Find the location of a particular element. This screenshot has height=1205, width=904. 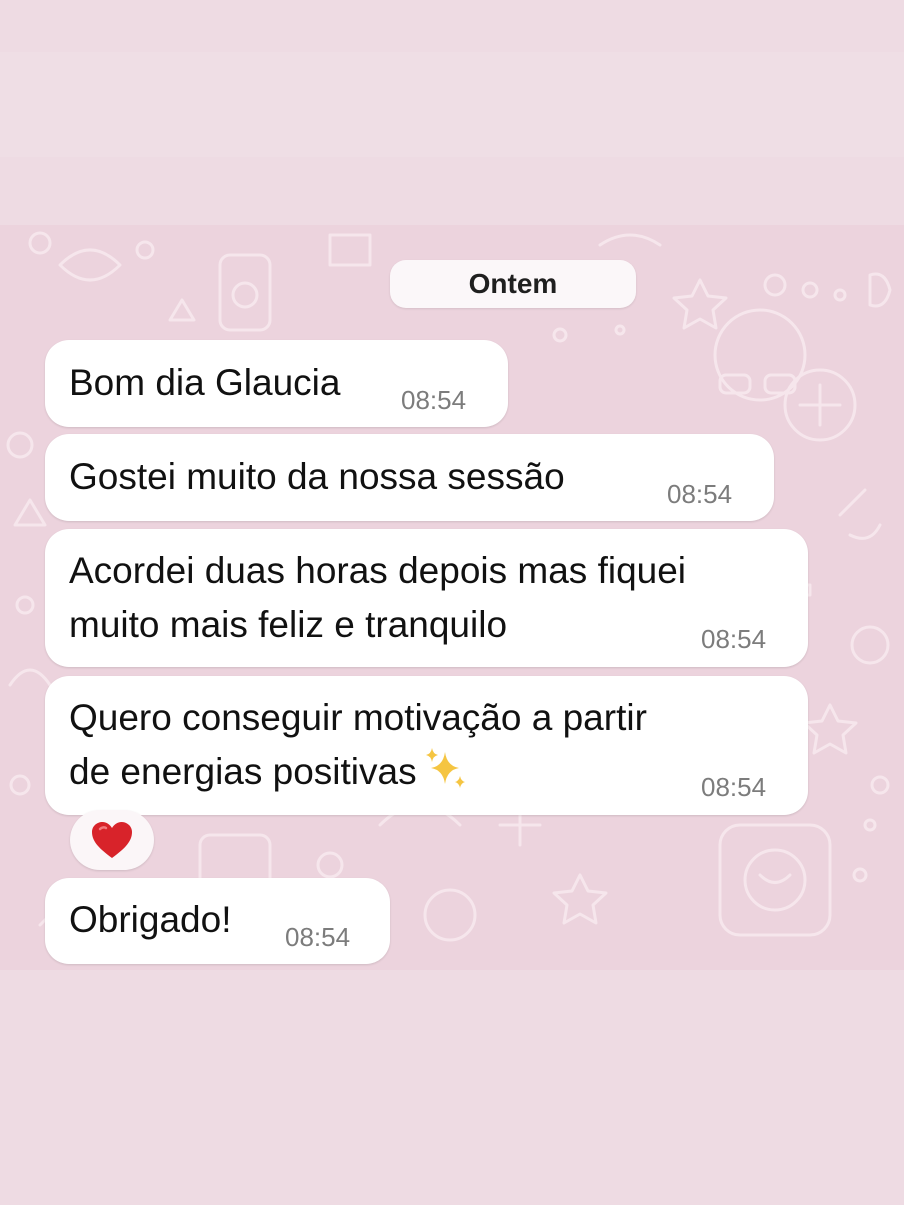

message-bubble: Obrigado! 08:54 is located at coordinates (217, 921).